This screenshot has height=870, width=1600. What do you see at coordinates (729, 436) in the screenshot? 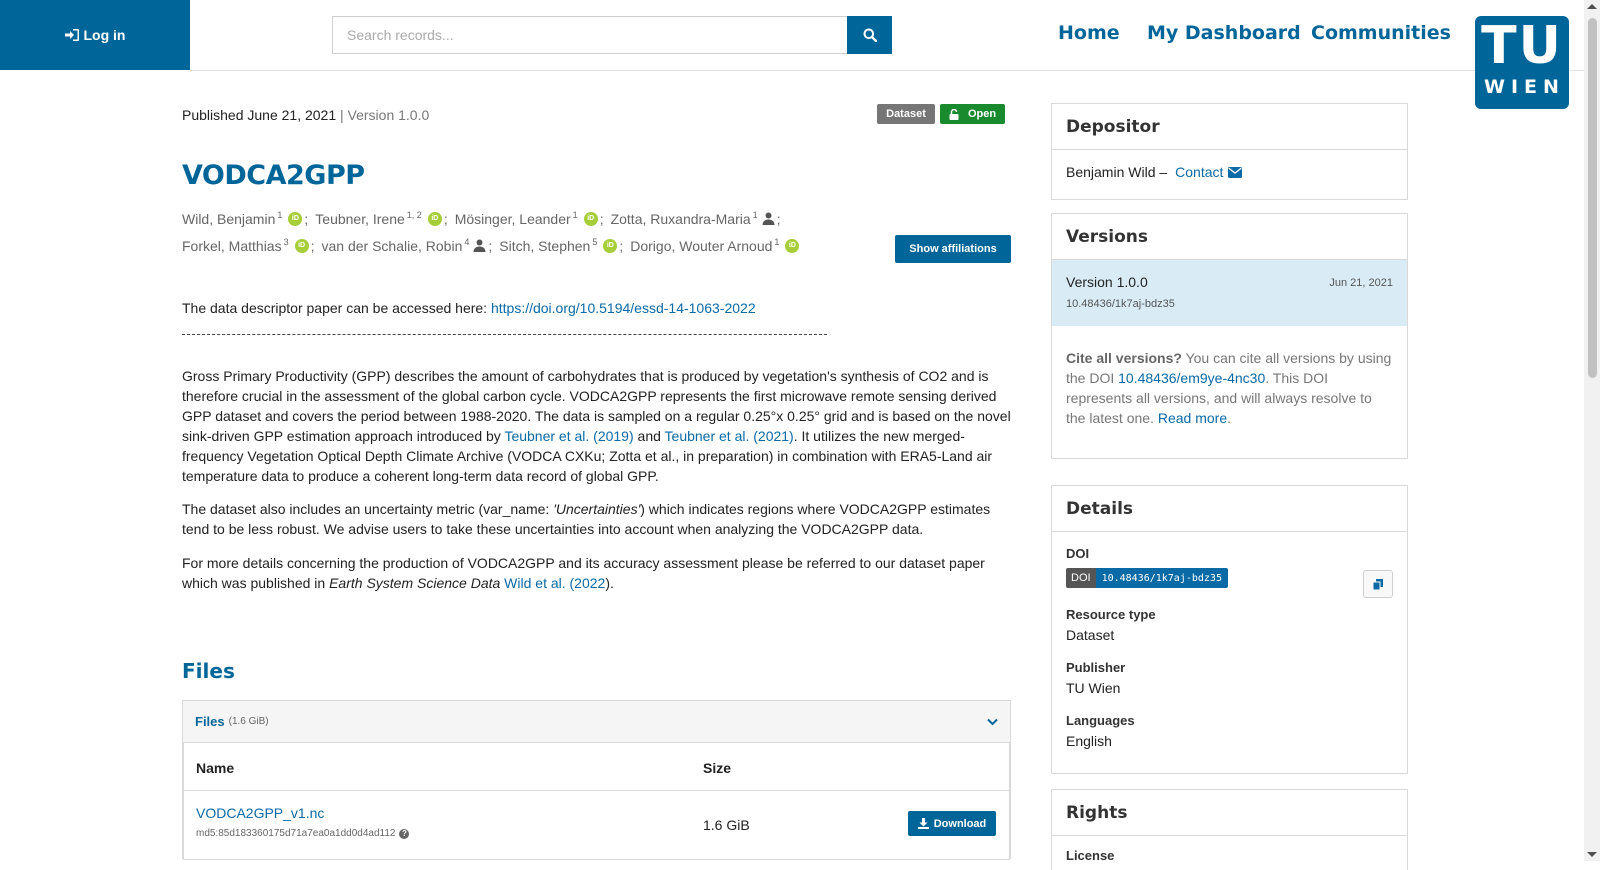
I see `teubner-2021-link: Teubner et al. (2021)` at bounding box center [729, 436].